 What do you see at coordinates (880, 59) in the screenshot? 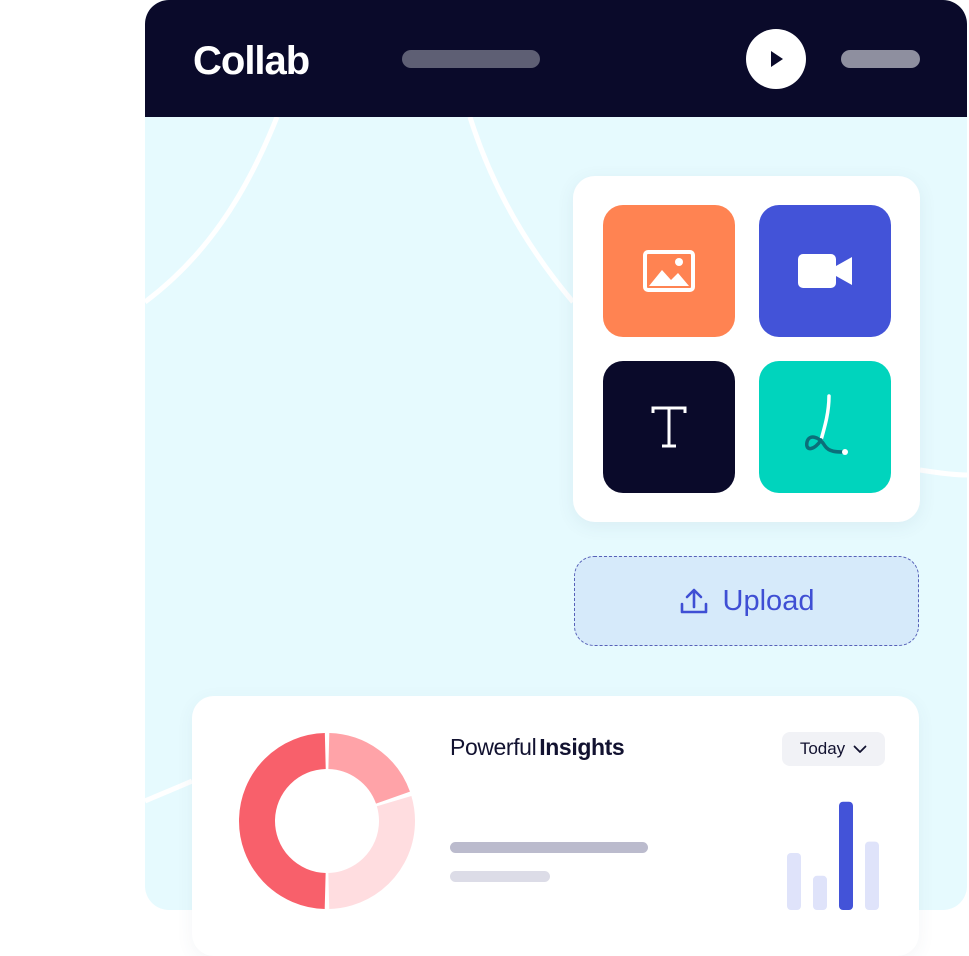
I see `account-placeholder` at bounding box center [880, 59].